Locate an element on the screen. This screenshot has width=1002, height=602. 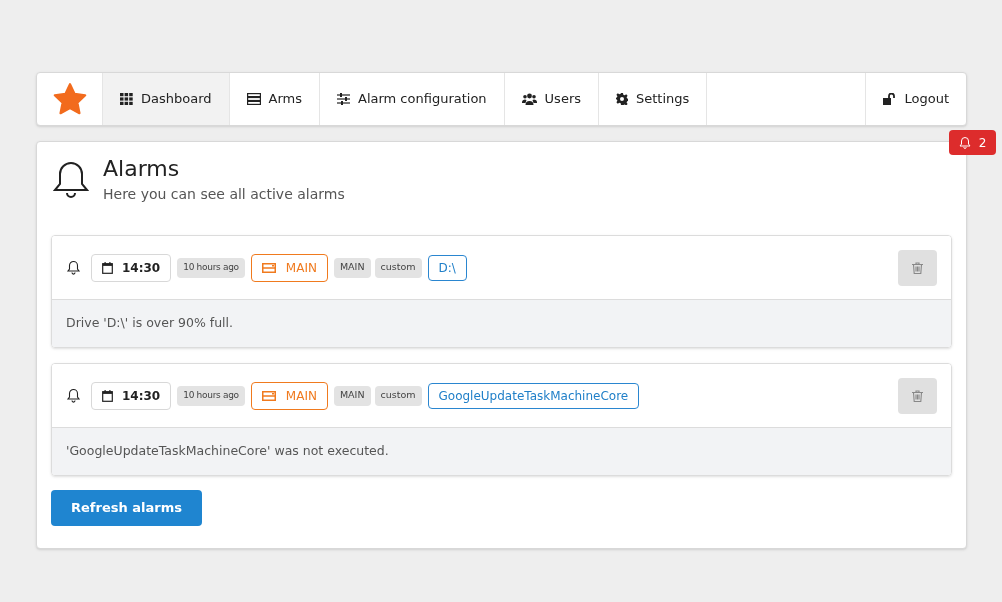
alarm-message: 'GoogleUpdateTaskMachineCore' was not executed. is located at coordinates (227, 451).